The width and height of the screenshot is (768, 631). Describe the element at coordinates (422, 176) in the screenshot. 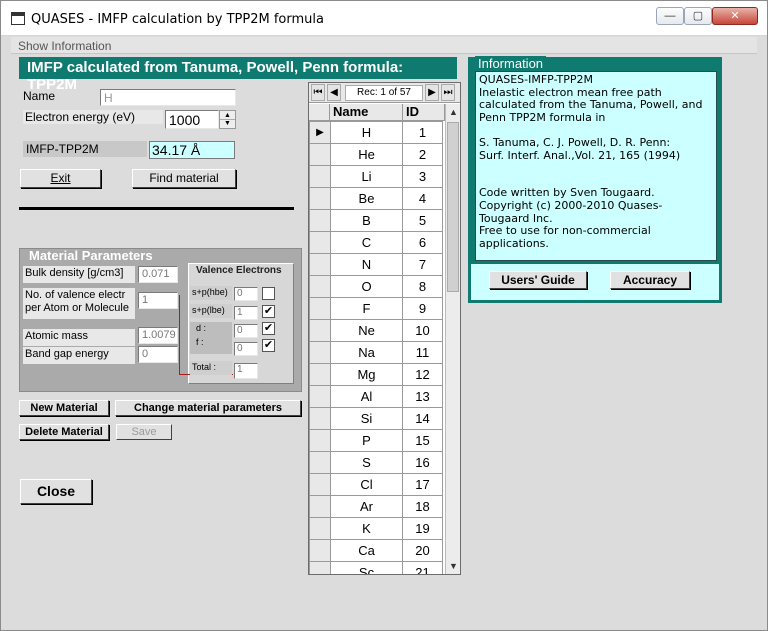

I see `row-element-id: 3` at that location.